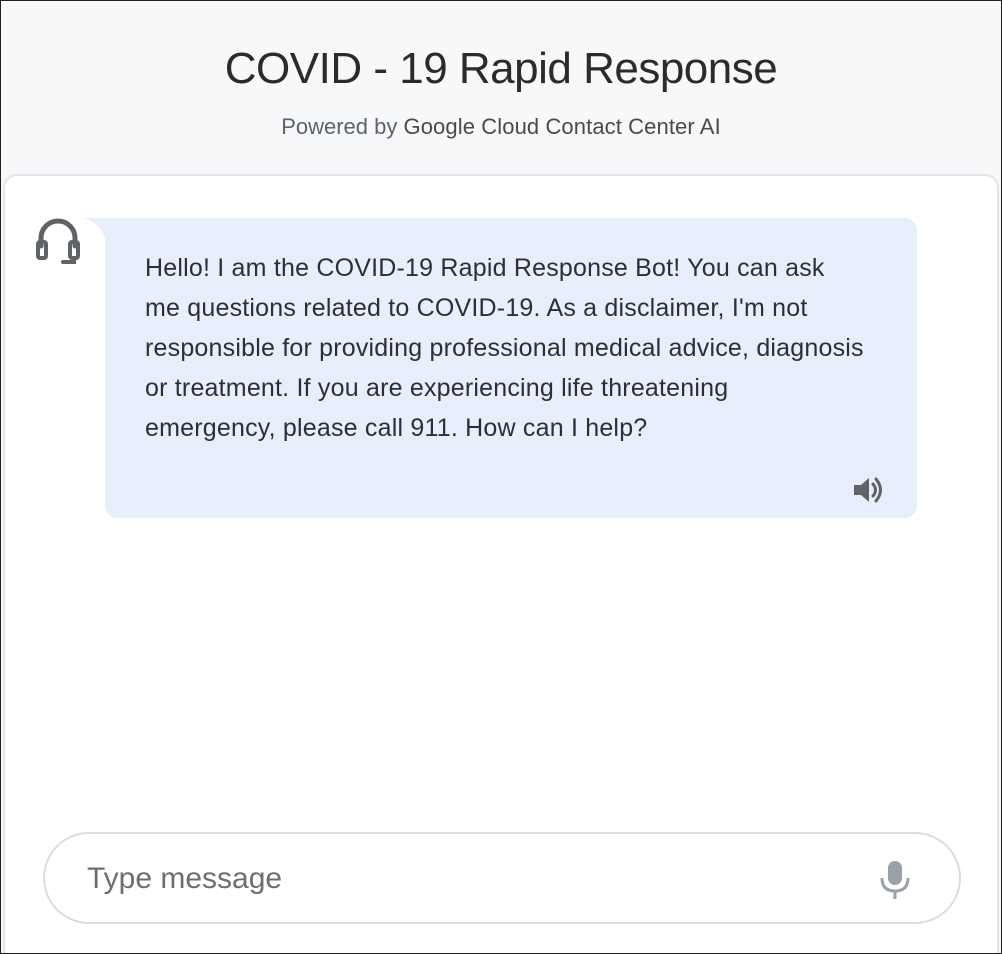 The image size is (1002, 954). What do you see at coordinates (562, 126) in the screenshot?
I see `brand-name: Google Cloud Contact Center AI` at bounding box center [562, 126].